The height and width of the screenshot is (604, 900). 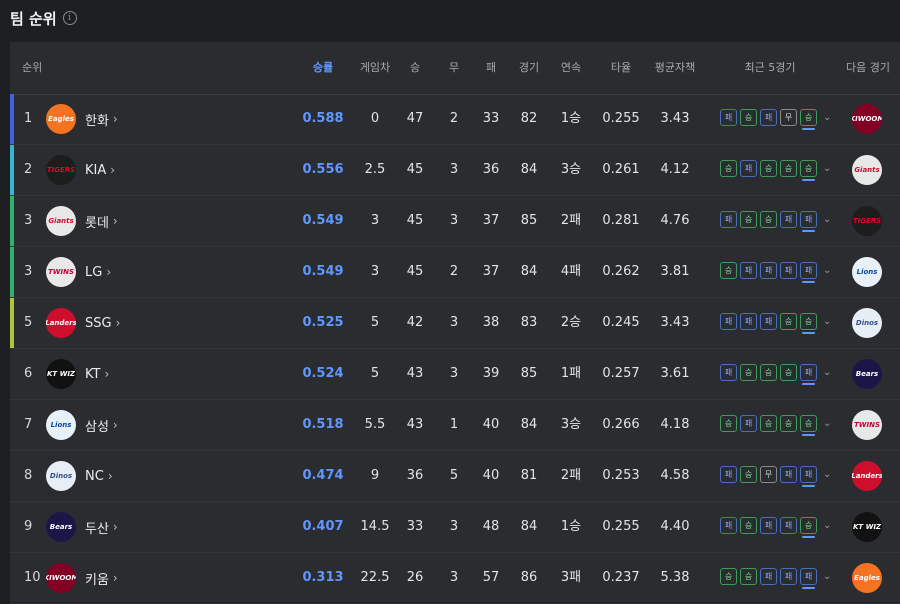 What do you see at coordinates (323, 169) in the screenshot?
I see `win-pct-cell: 0.556` at bounding box center [323, 169].